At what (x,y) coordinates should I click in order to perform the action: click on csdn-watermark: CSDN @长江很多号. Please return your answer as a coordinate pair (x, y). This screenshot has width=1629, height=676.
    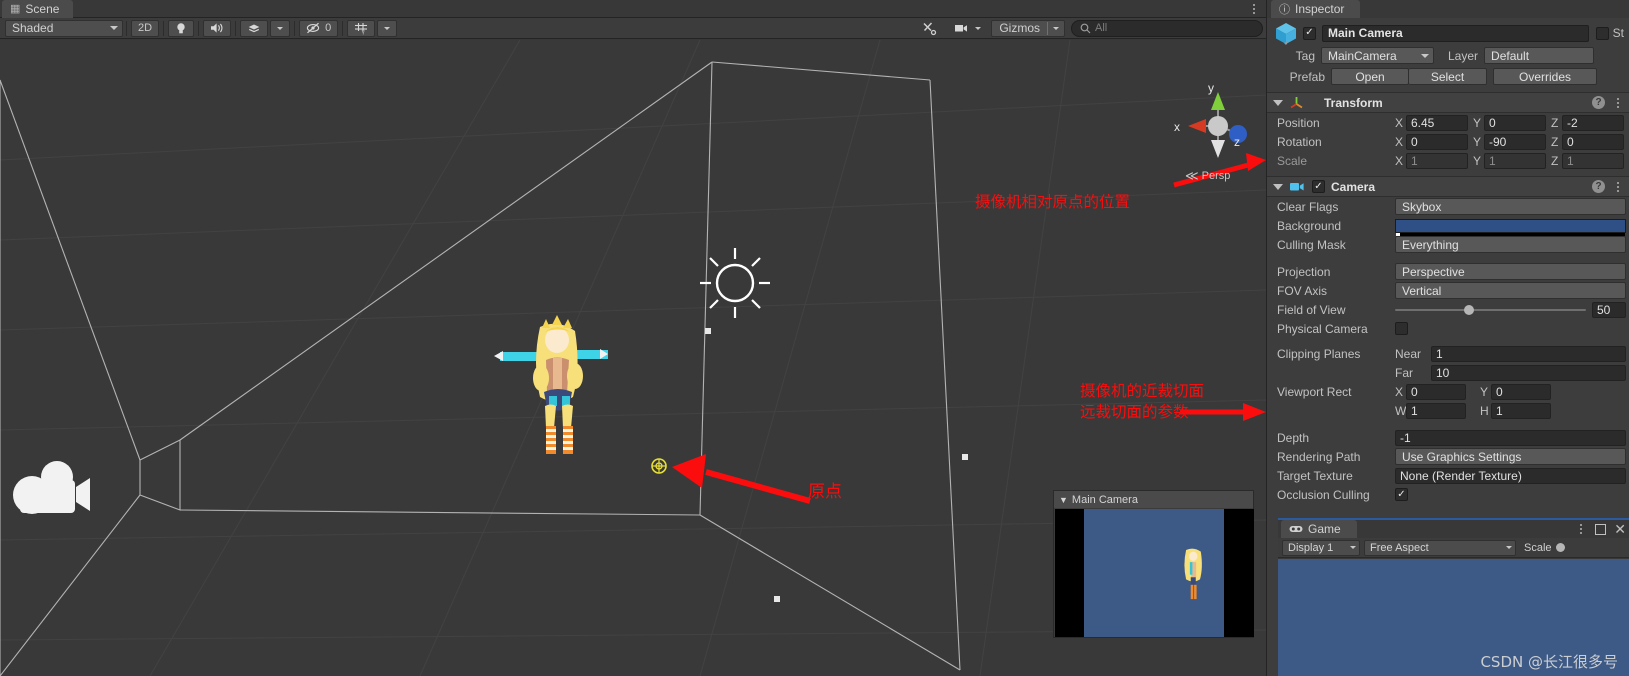
    Looking at the image, I should click on (1549, 662).